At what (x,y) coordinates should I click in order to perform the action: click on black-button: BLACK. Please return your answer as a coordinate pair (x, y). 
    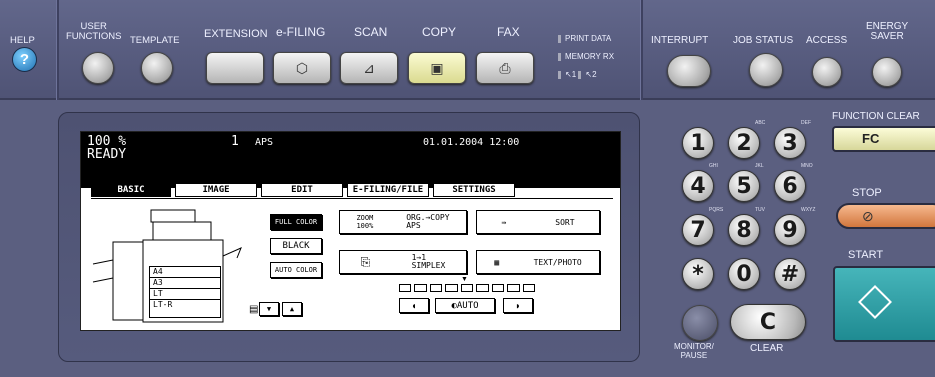
    Looking at the image, I should click on (296, 246).